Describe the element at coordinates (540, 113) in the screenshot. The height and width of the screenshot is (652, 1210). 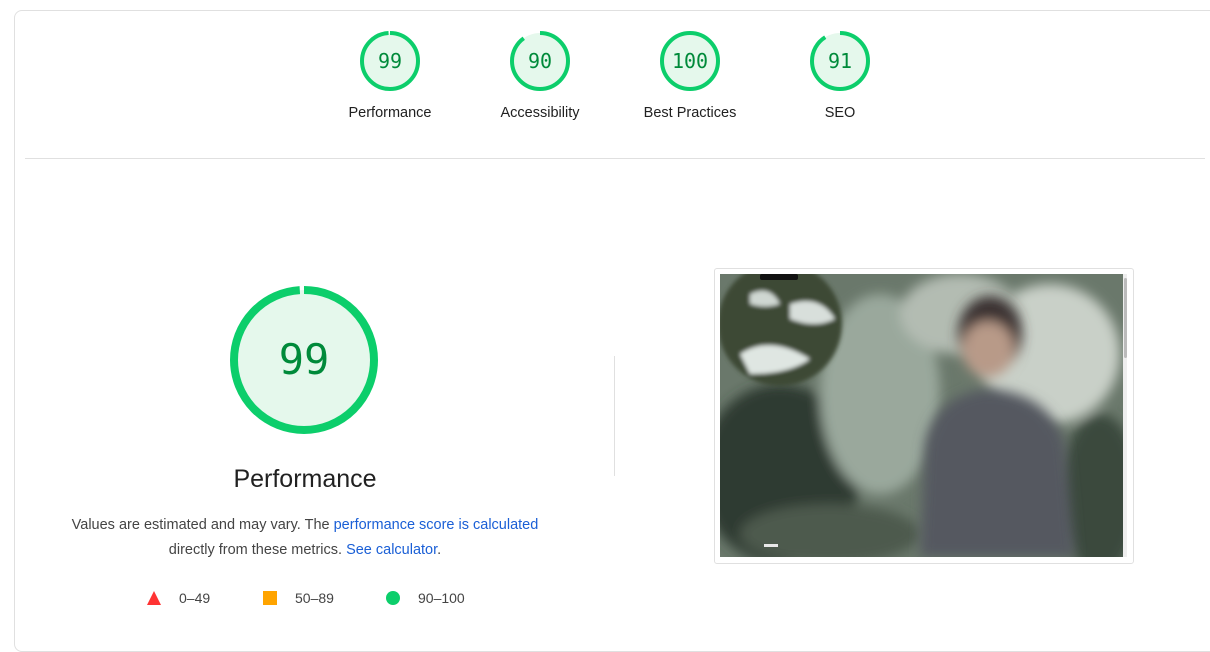
I see `gauge-accessibility-label: Accessibility` at that location.